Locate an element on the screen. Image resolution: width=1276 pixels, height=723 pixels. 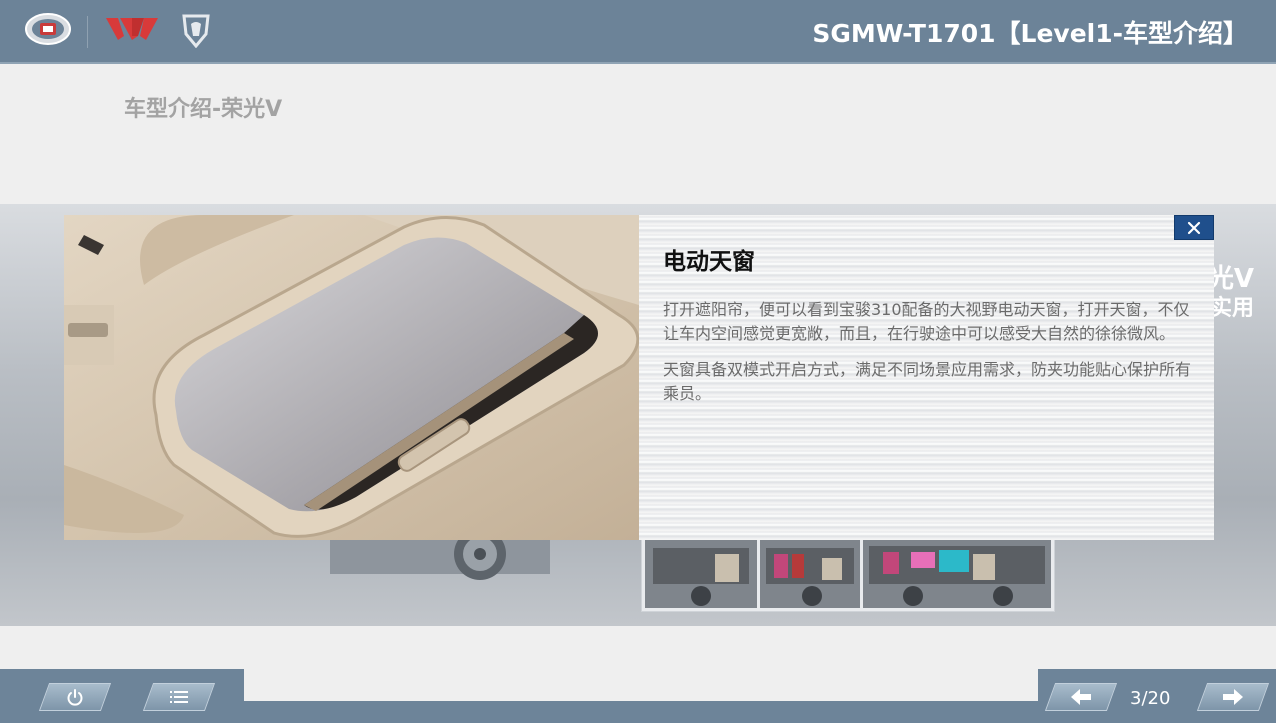
course-title: SGMW-T1701【Level1-车型介绍】 is located at coordinates (1030, 33).